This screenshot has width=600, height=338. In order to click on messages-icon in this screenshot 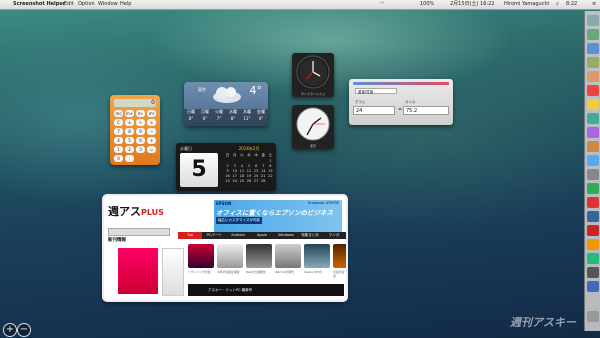, I will do `click(593, 118)`.